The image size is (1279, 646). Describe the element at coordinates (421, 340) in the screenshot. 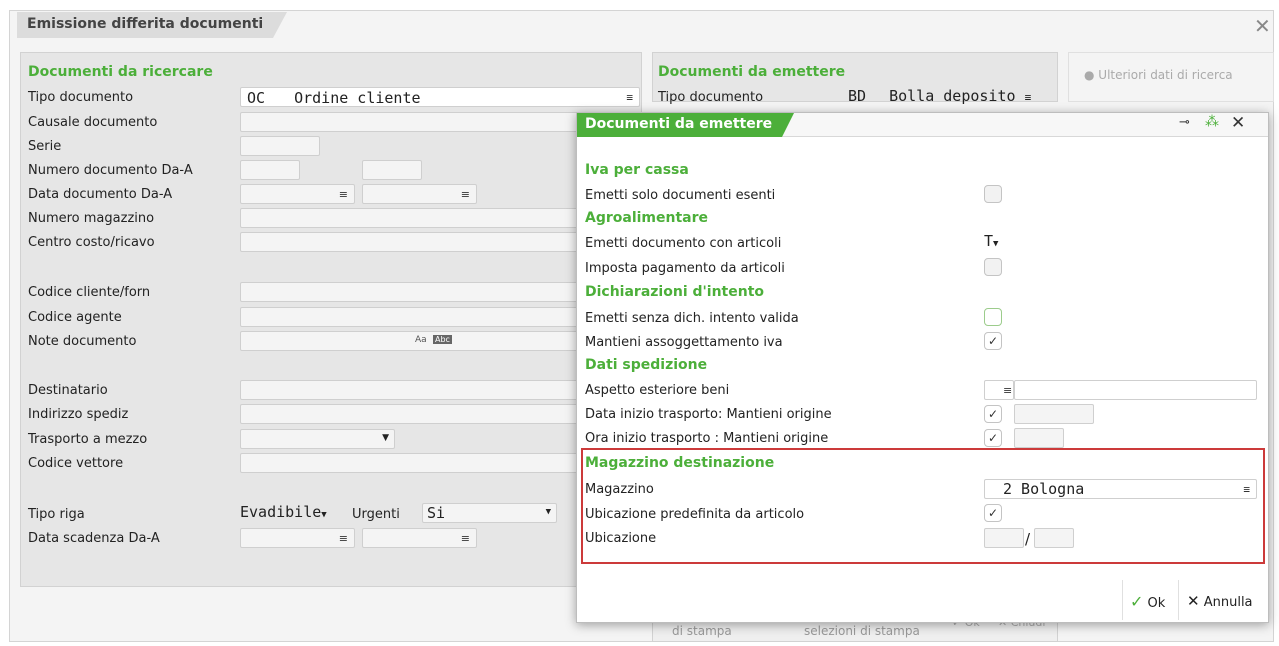

I see `translate-icon: Aa` at that location.